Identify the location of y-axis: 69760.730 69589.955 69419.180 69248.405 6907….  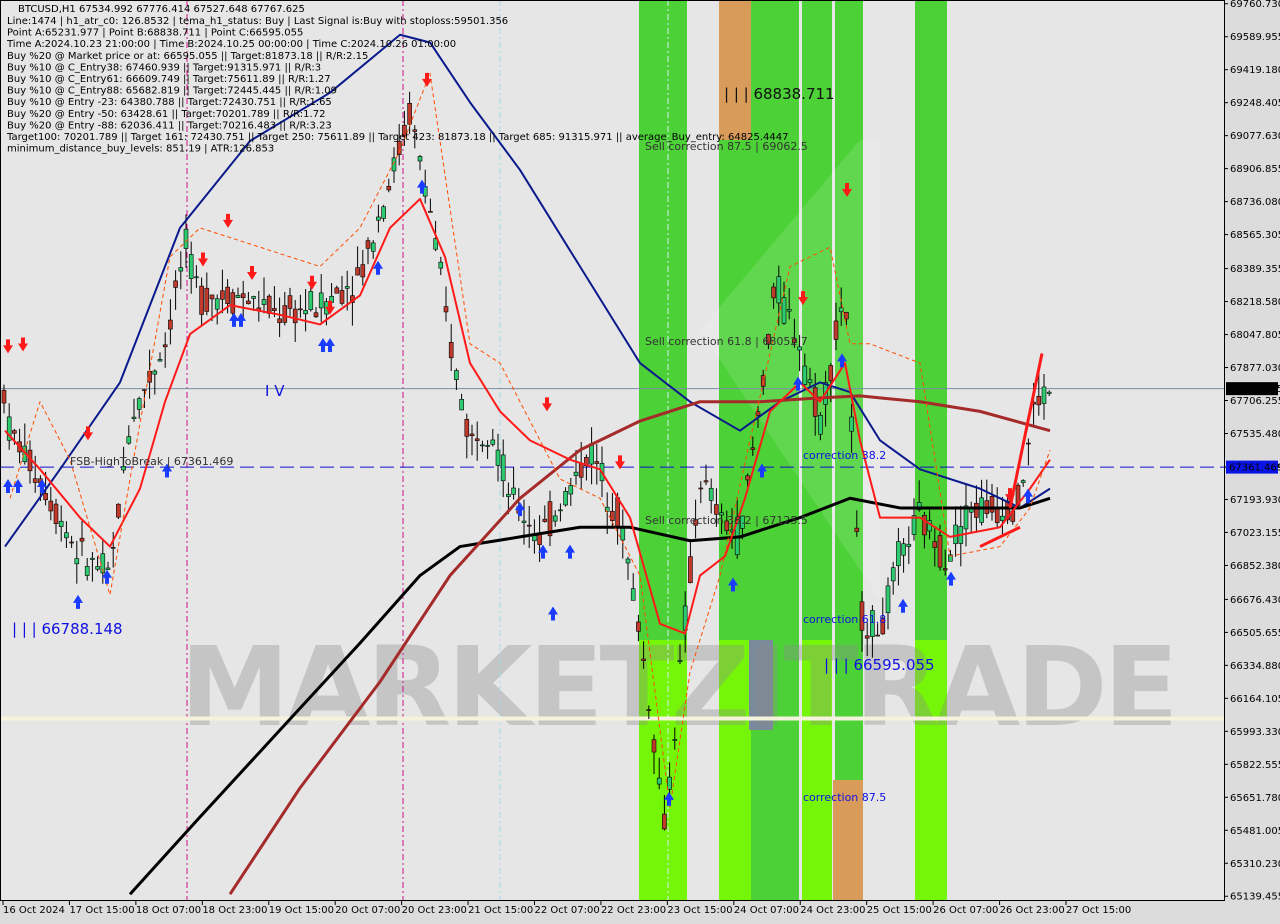
(1252, 460).